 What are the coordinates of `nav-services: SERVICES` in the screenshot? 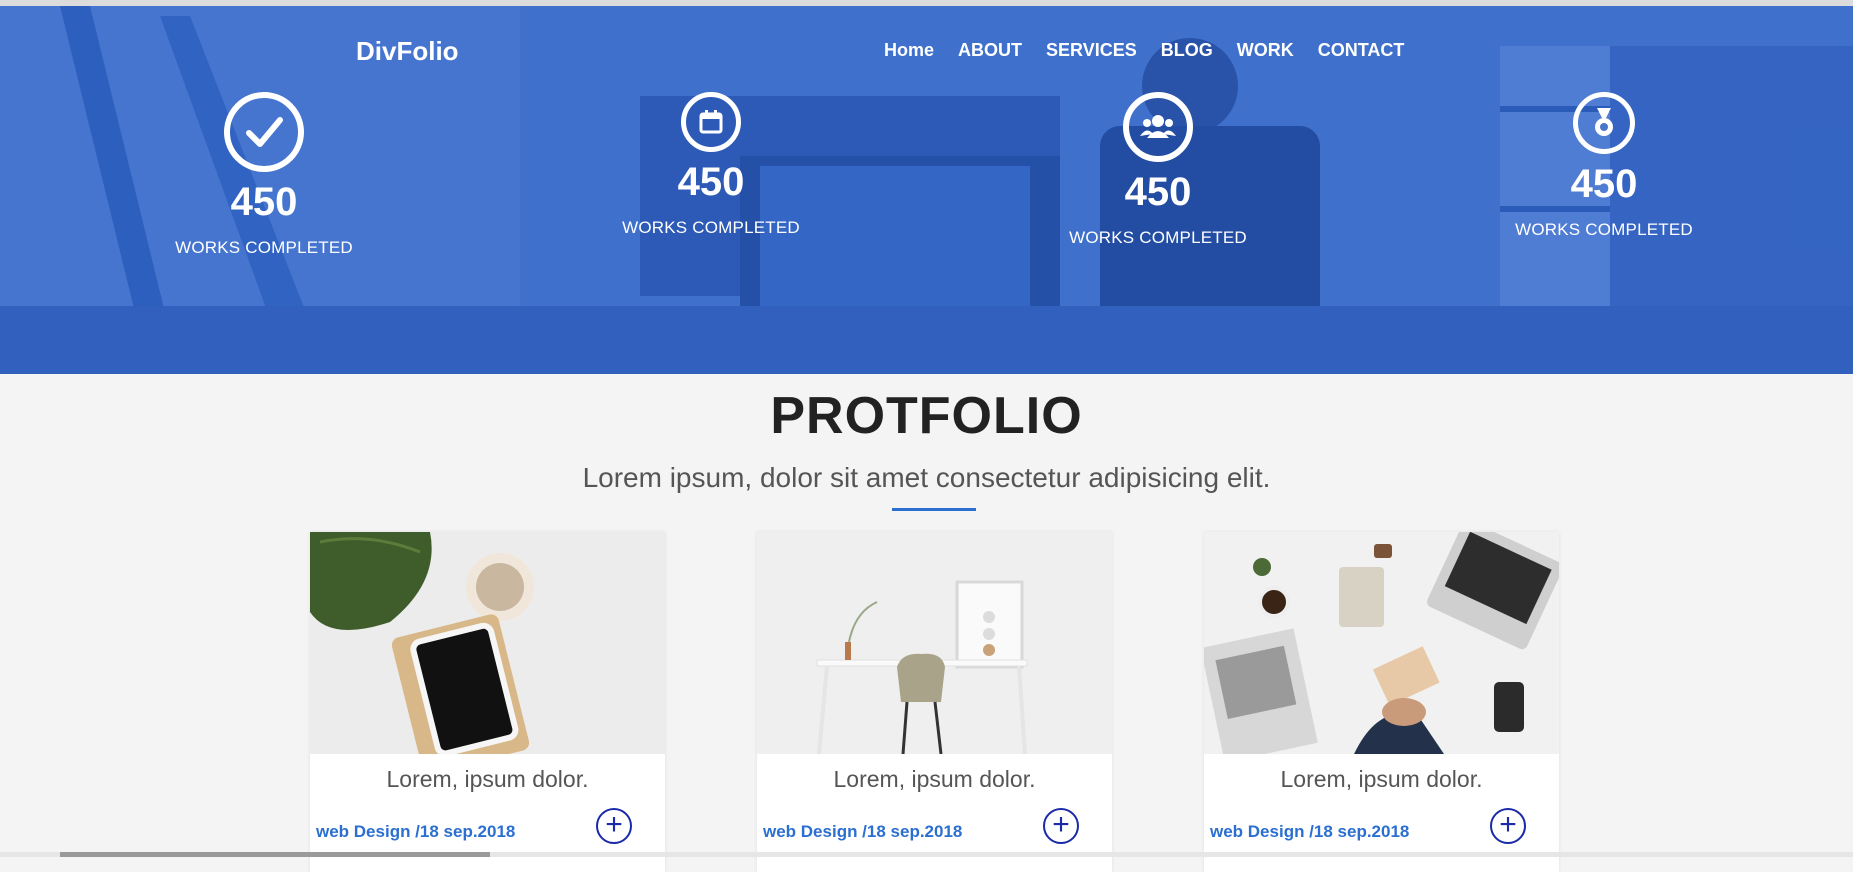 It's located at (1091, 50).